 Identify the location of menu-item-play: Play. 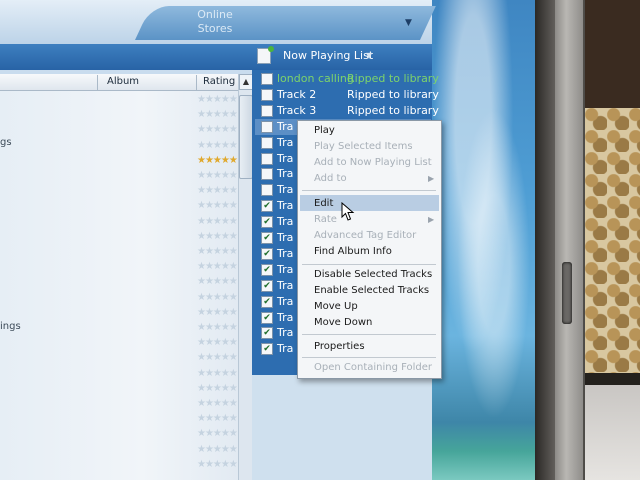
(324, 130).